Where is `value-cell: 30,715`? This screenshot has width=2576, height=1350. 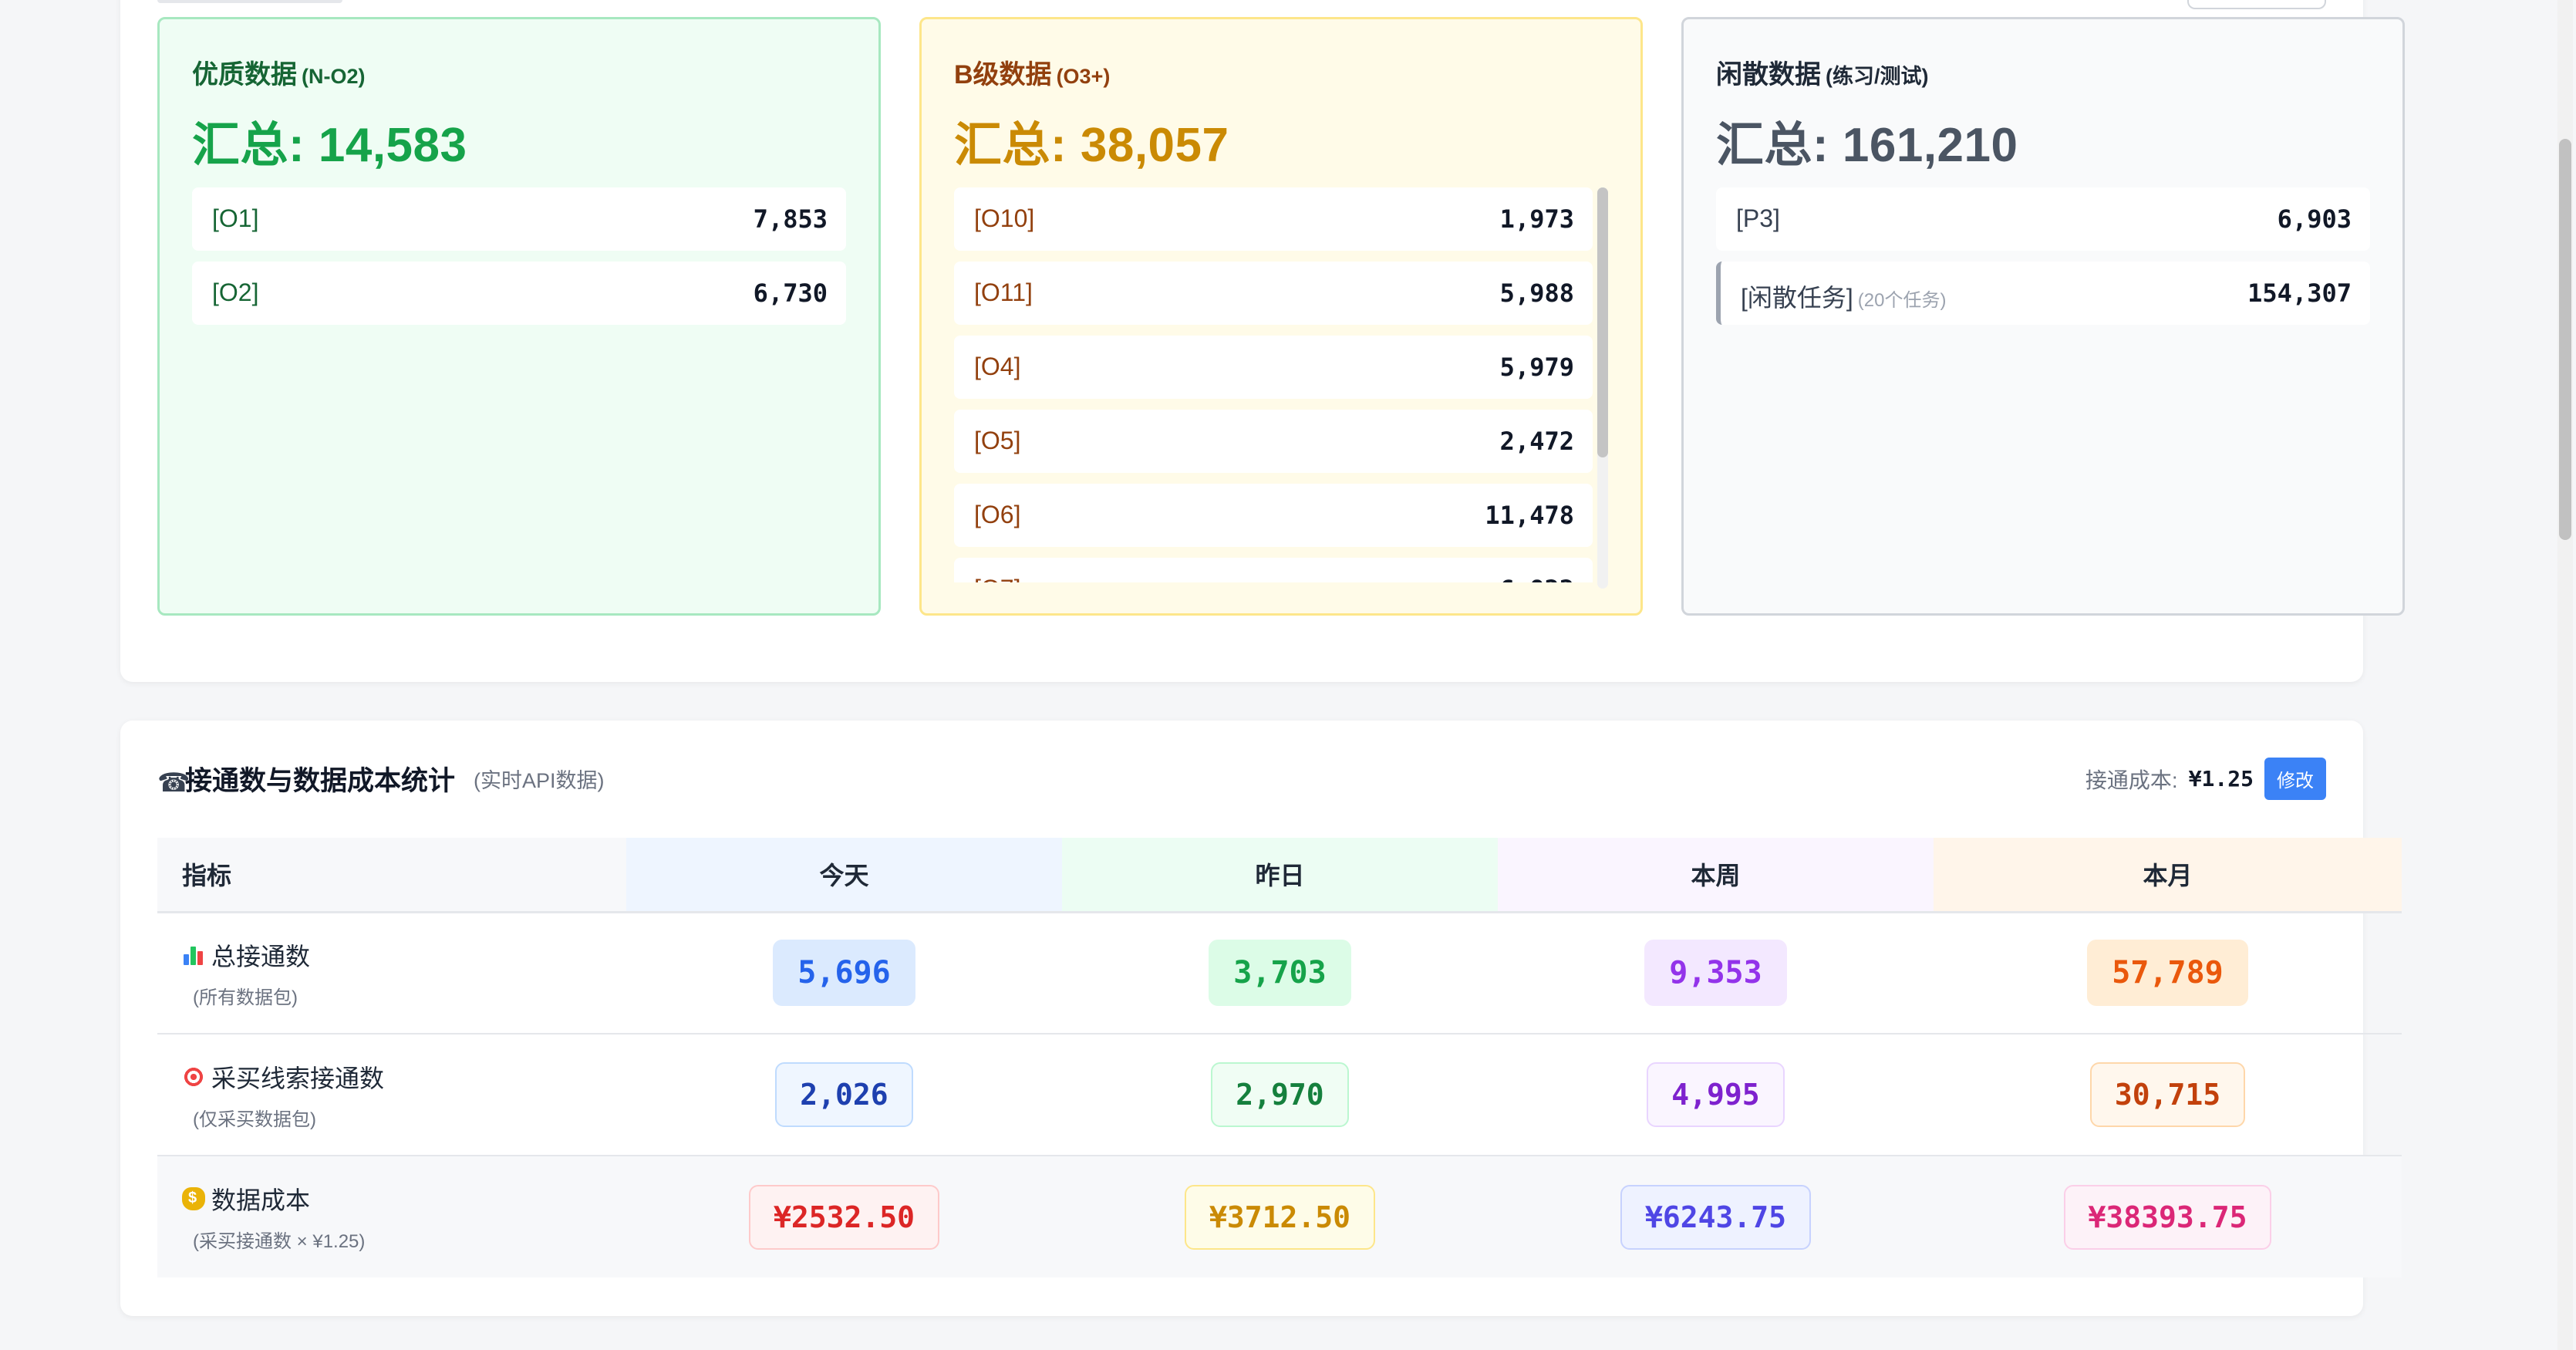 value-cell: 30,715 is located at coordinates (2168, 1095).